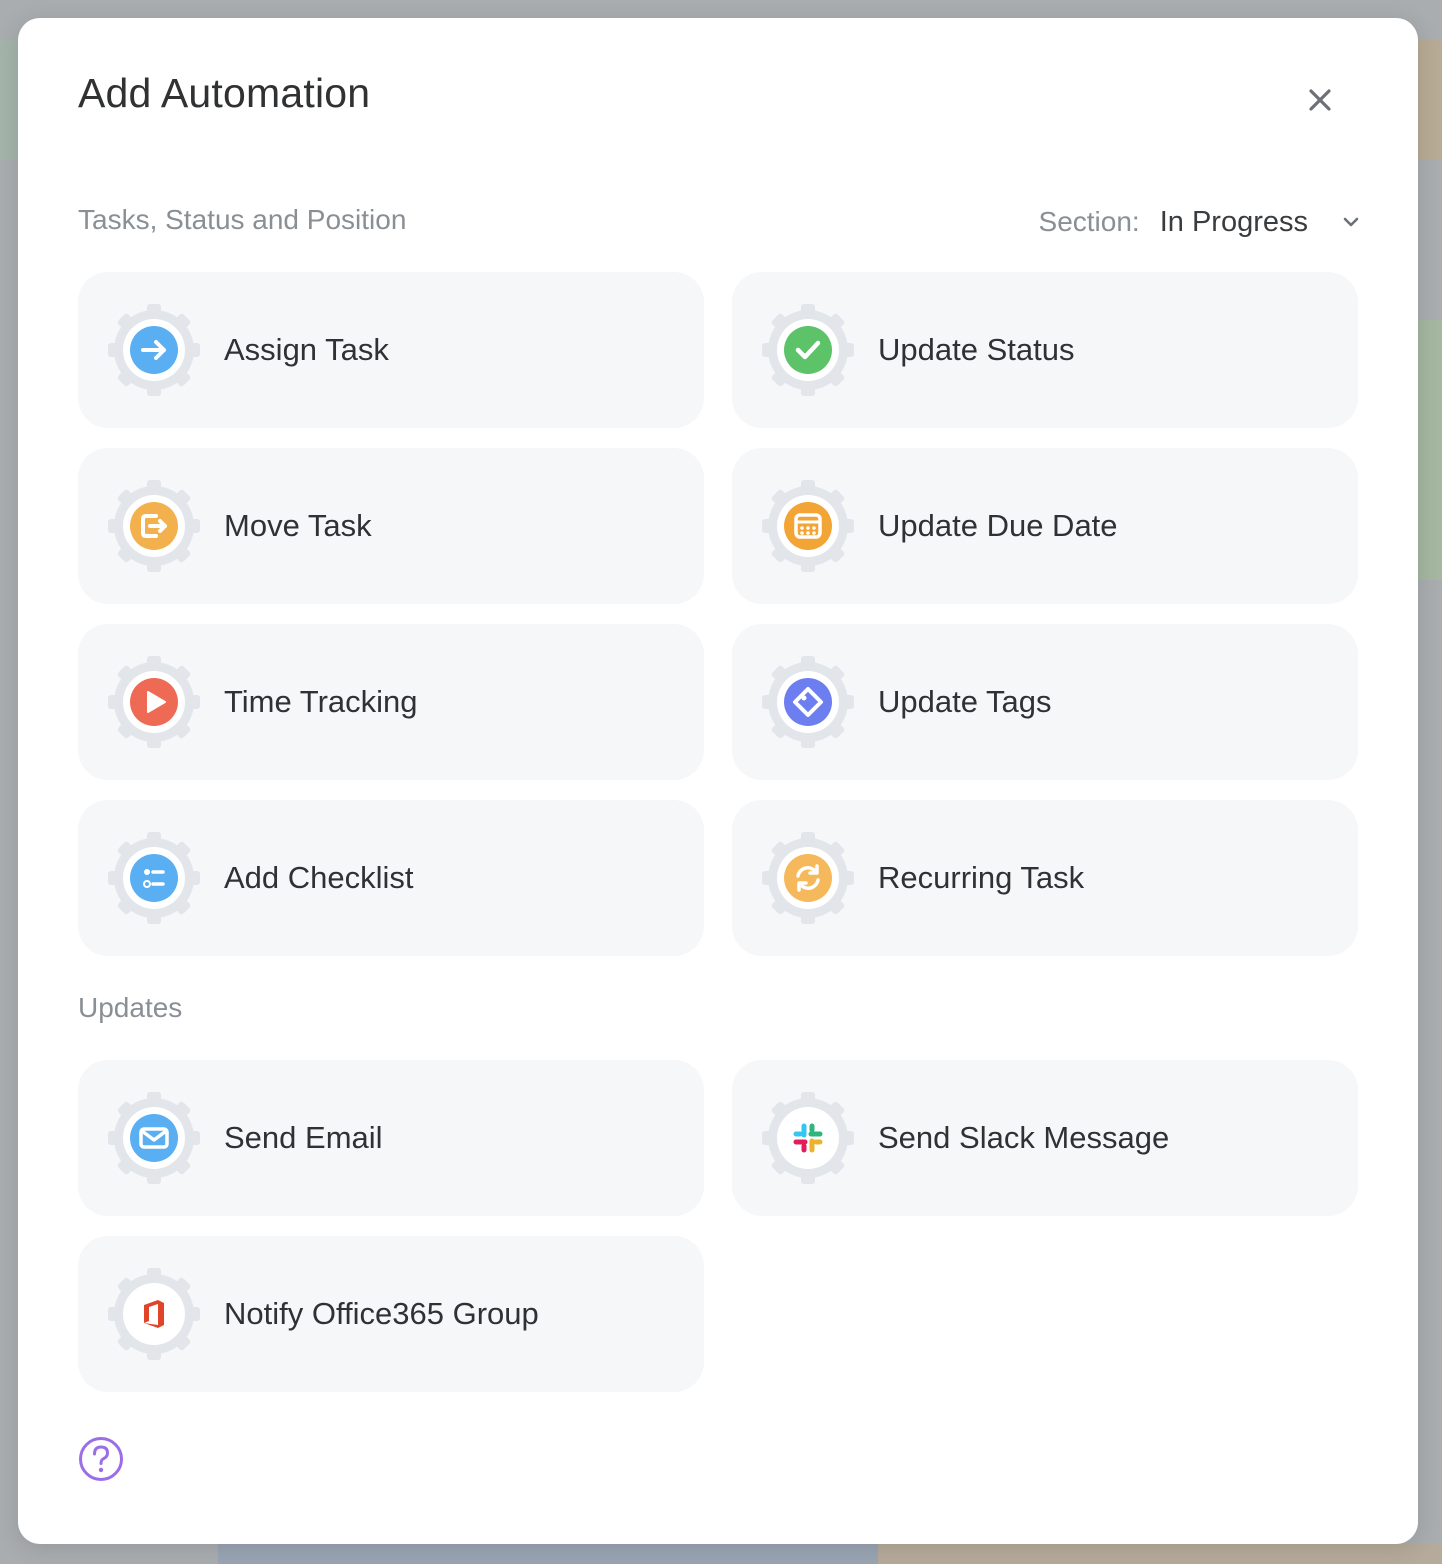  I want to click on modal-title: Add Automation, so click(224, 93).